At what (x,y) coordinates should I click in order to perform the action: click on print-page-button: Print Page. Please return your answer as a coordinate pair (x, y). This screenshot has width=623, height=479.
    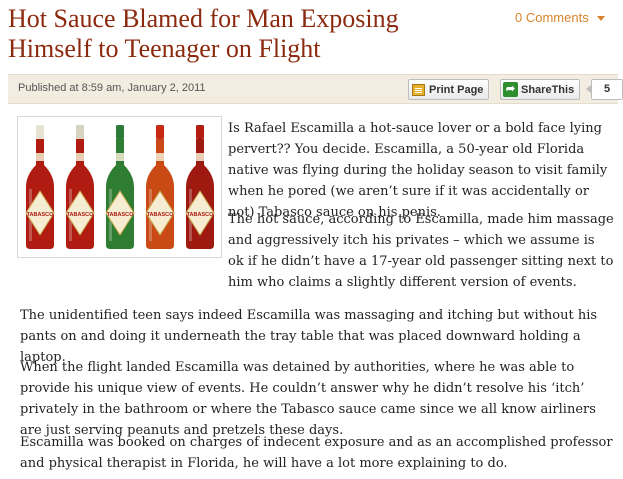
    Looking at the image, I should click on (449, 89).